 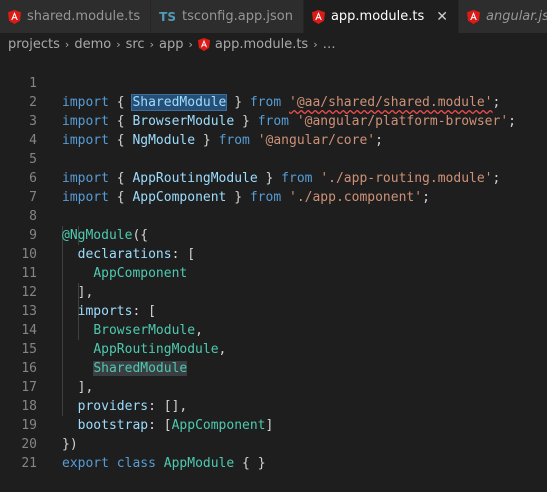 I want to click on tab-angular-json: angular.json, so click(x=503, y=16).